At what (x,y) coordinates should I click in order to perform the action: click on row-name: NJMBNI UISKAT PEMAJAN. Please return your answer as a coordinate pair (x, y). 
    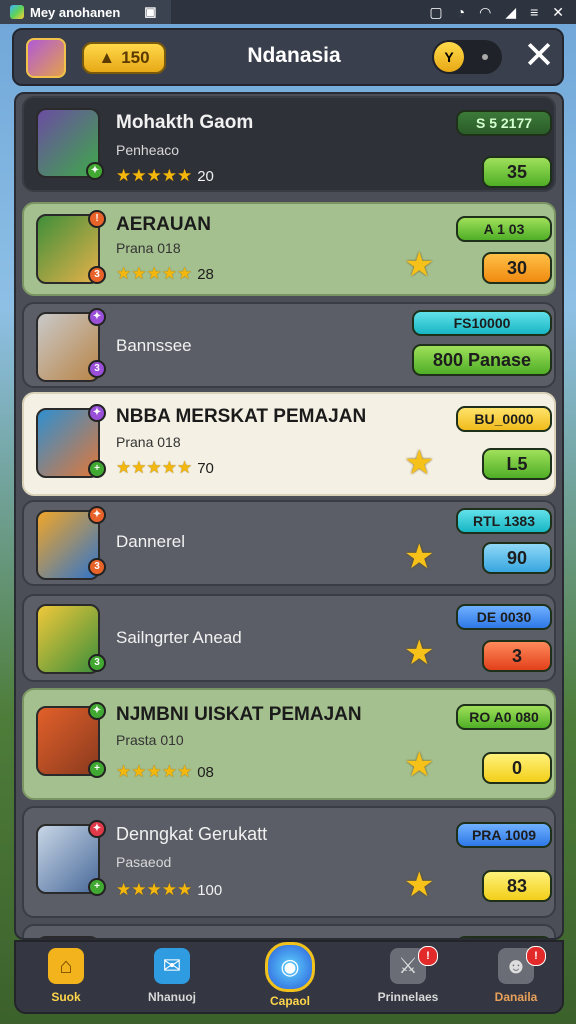
    Looking at the image, I should click on (239, 714).